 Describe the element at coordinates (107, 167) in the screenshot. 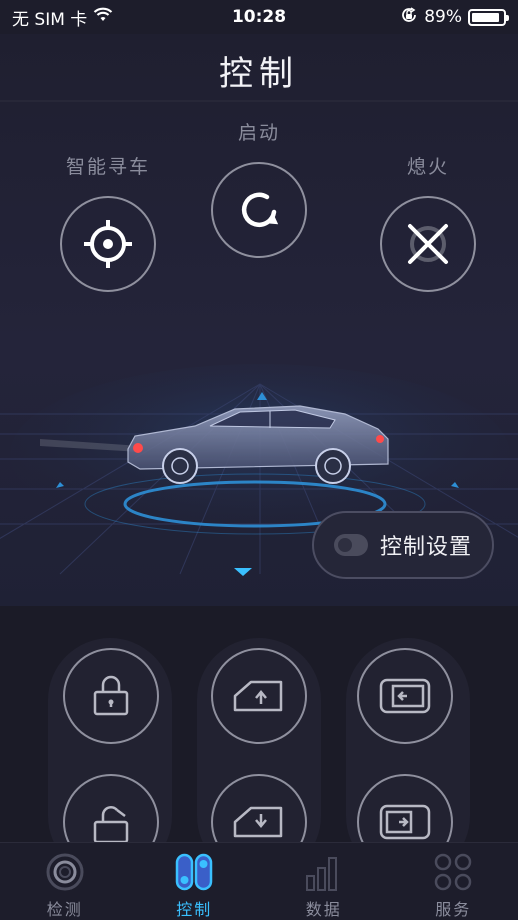

I see `find-car-label: 智能寻车` at that location.